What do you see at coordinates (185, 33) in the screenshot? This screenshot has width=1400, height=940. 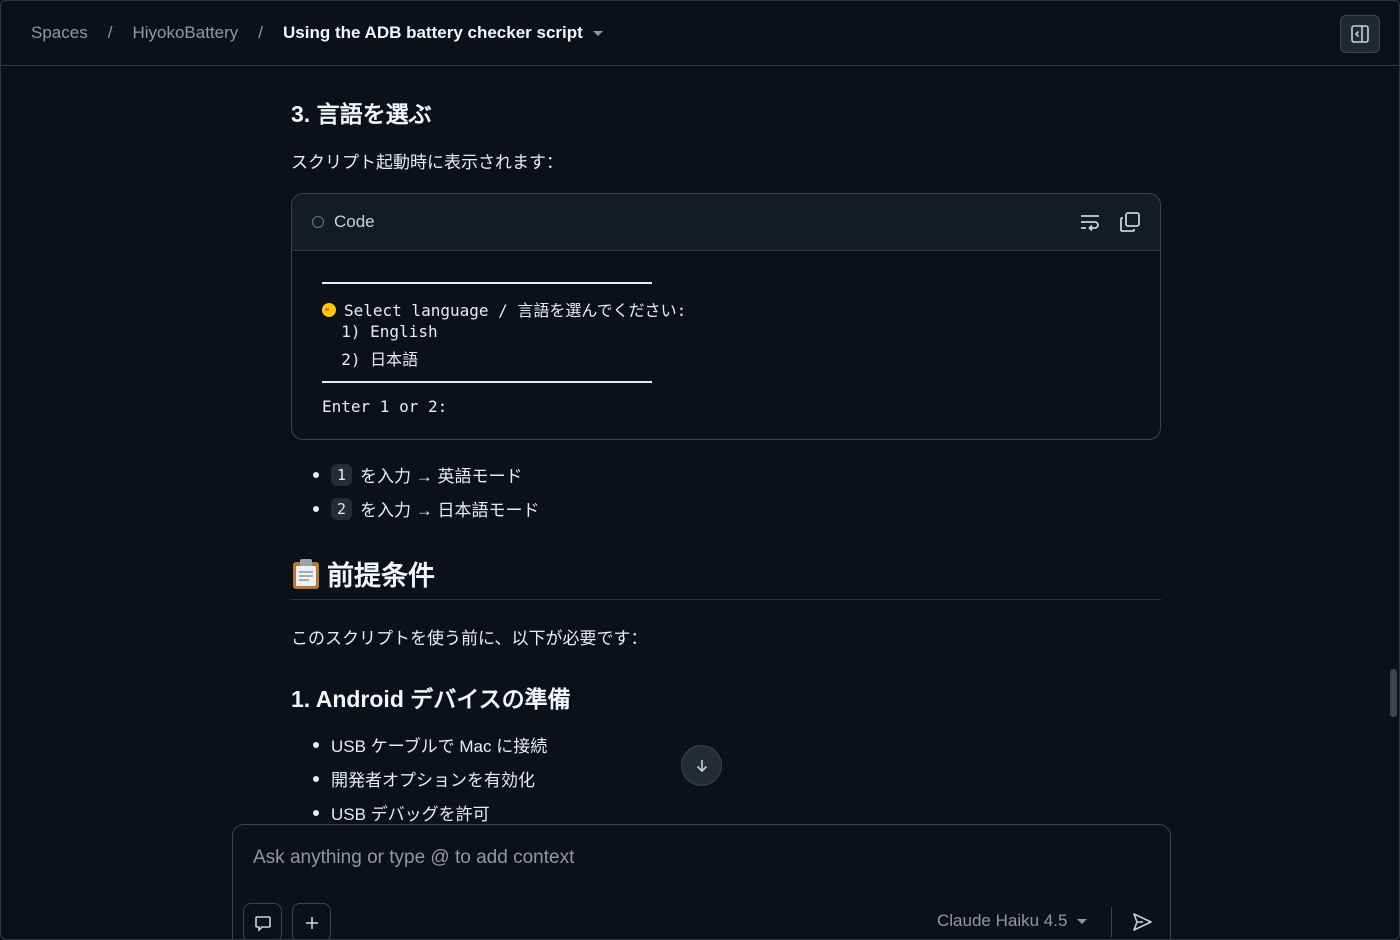 I see `breadcrumb-space: HiyokoBattery` at bounding box center [185, 33].